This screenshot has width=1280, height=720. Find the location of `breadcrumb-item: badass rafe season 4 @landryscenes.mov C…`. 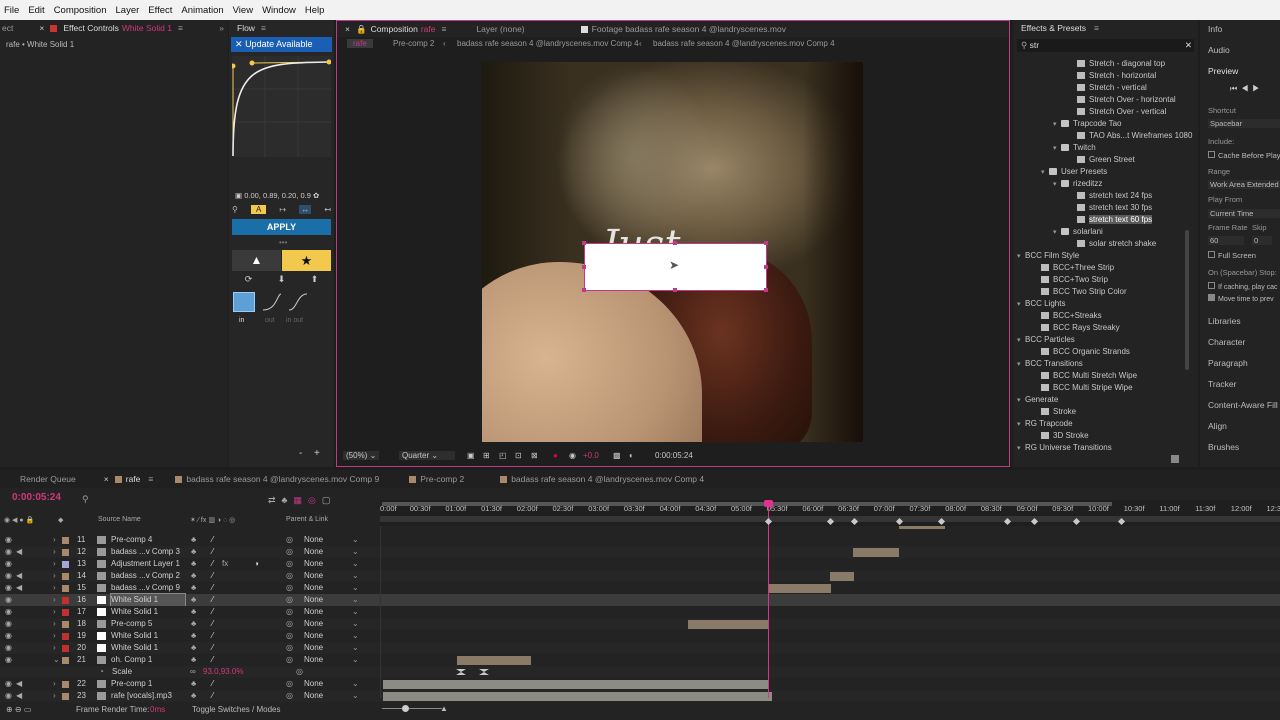

breadcrumb-item: badass rafe season 4 @landryscenes.mov C… is located at coordinates (548, 43).